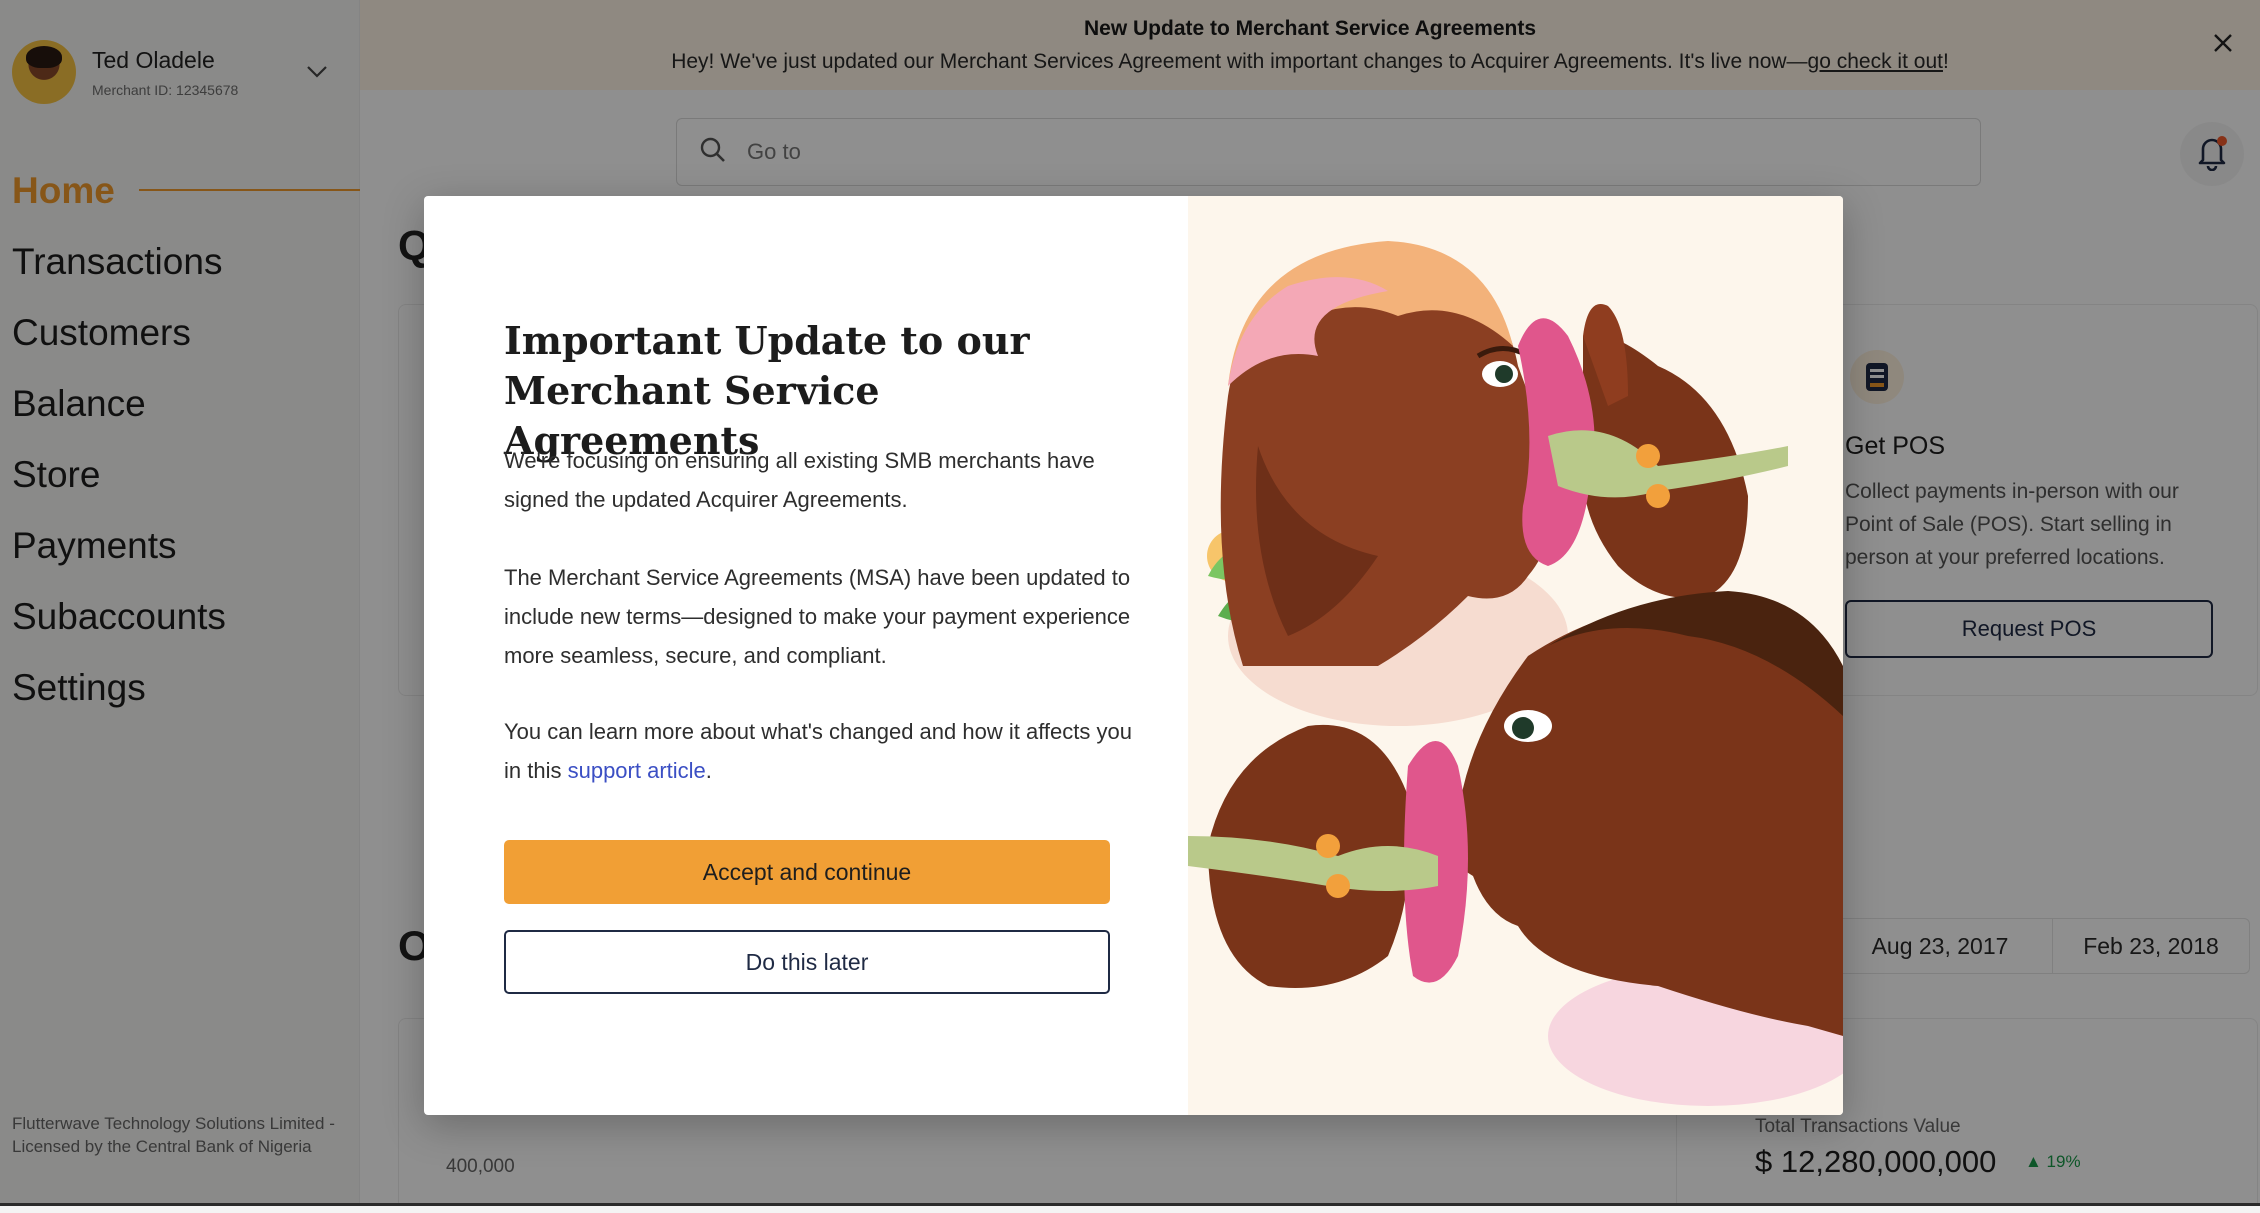 Image resolution: width=2260 pixels, height=1213 pixels. What do you see at coordinates (708, 770) in the screenshot?
I see `paragraph-suffix: .` at bounding box center [708, 770].